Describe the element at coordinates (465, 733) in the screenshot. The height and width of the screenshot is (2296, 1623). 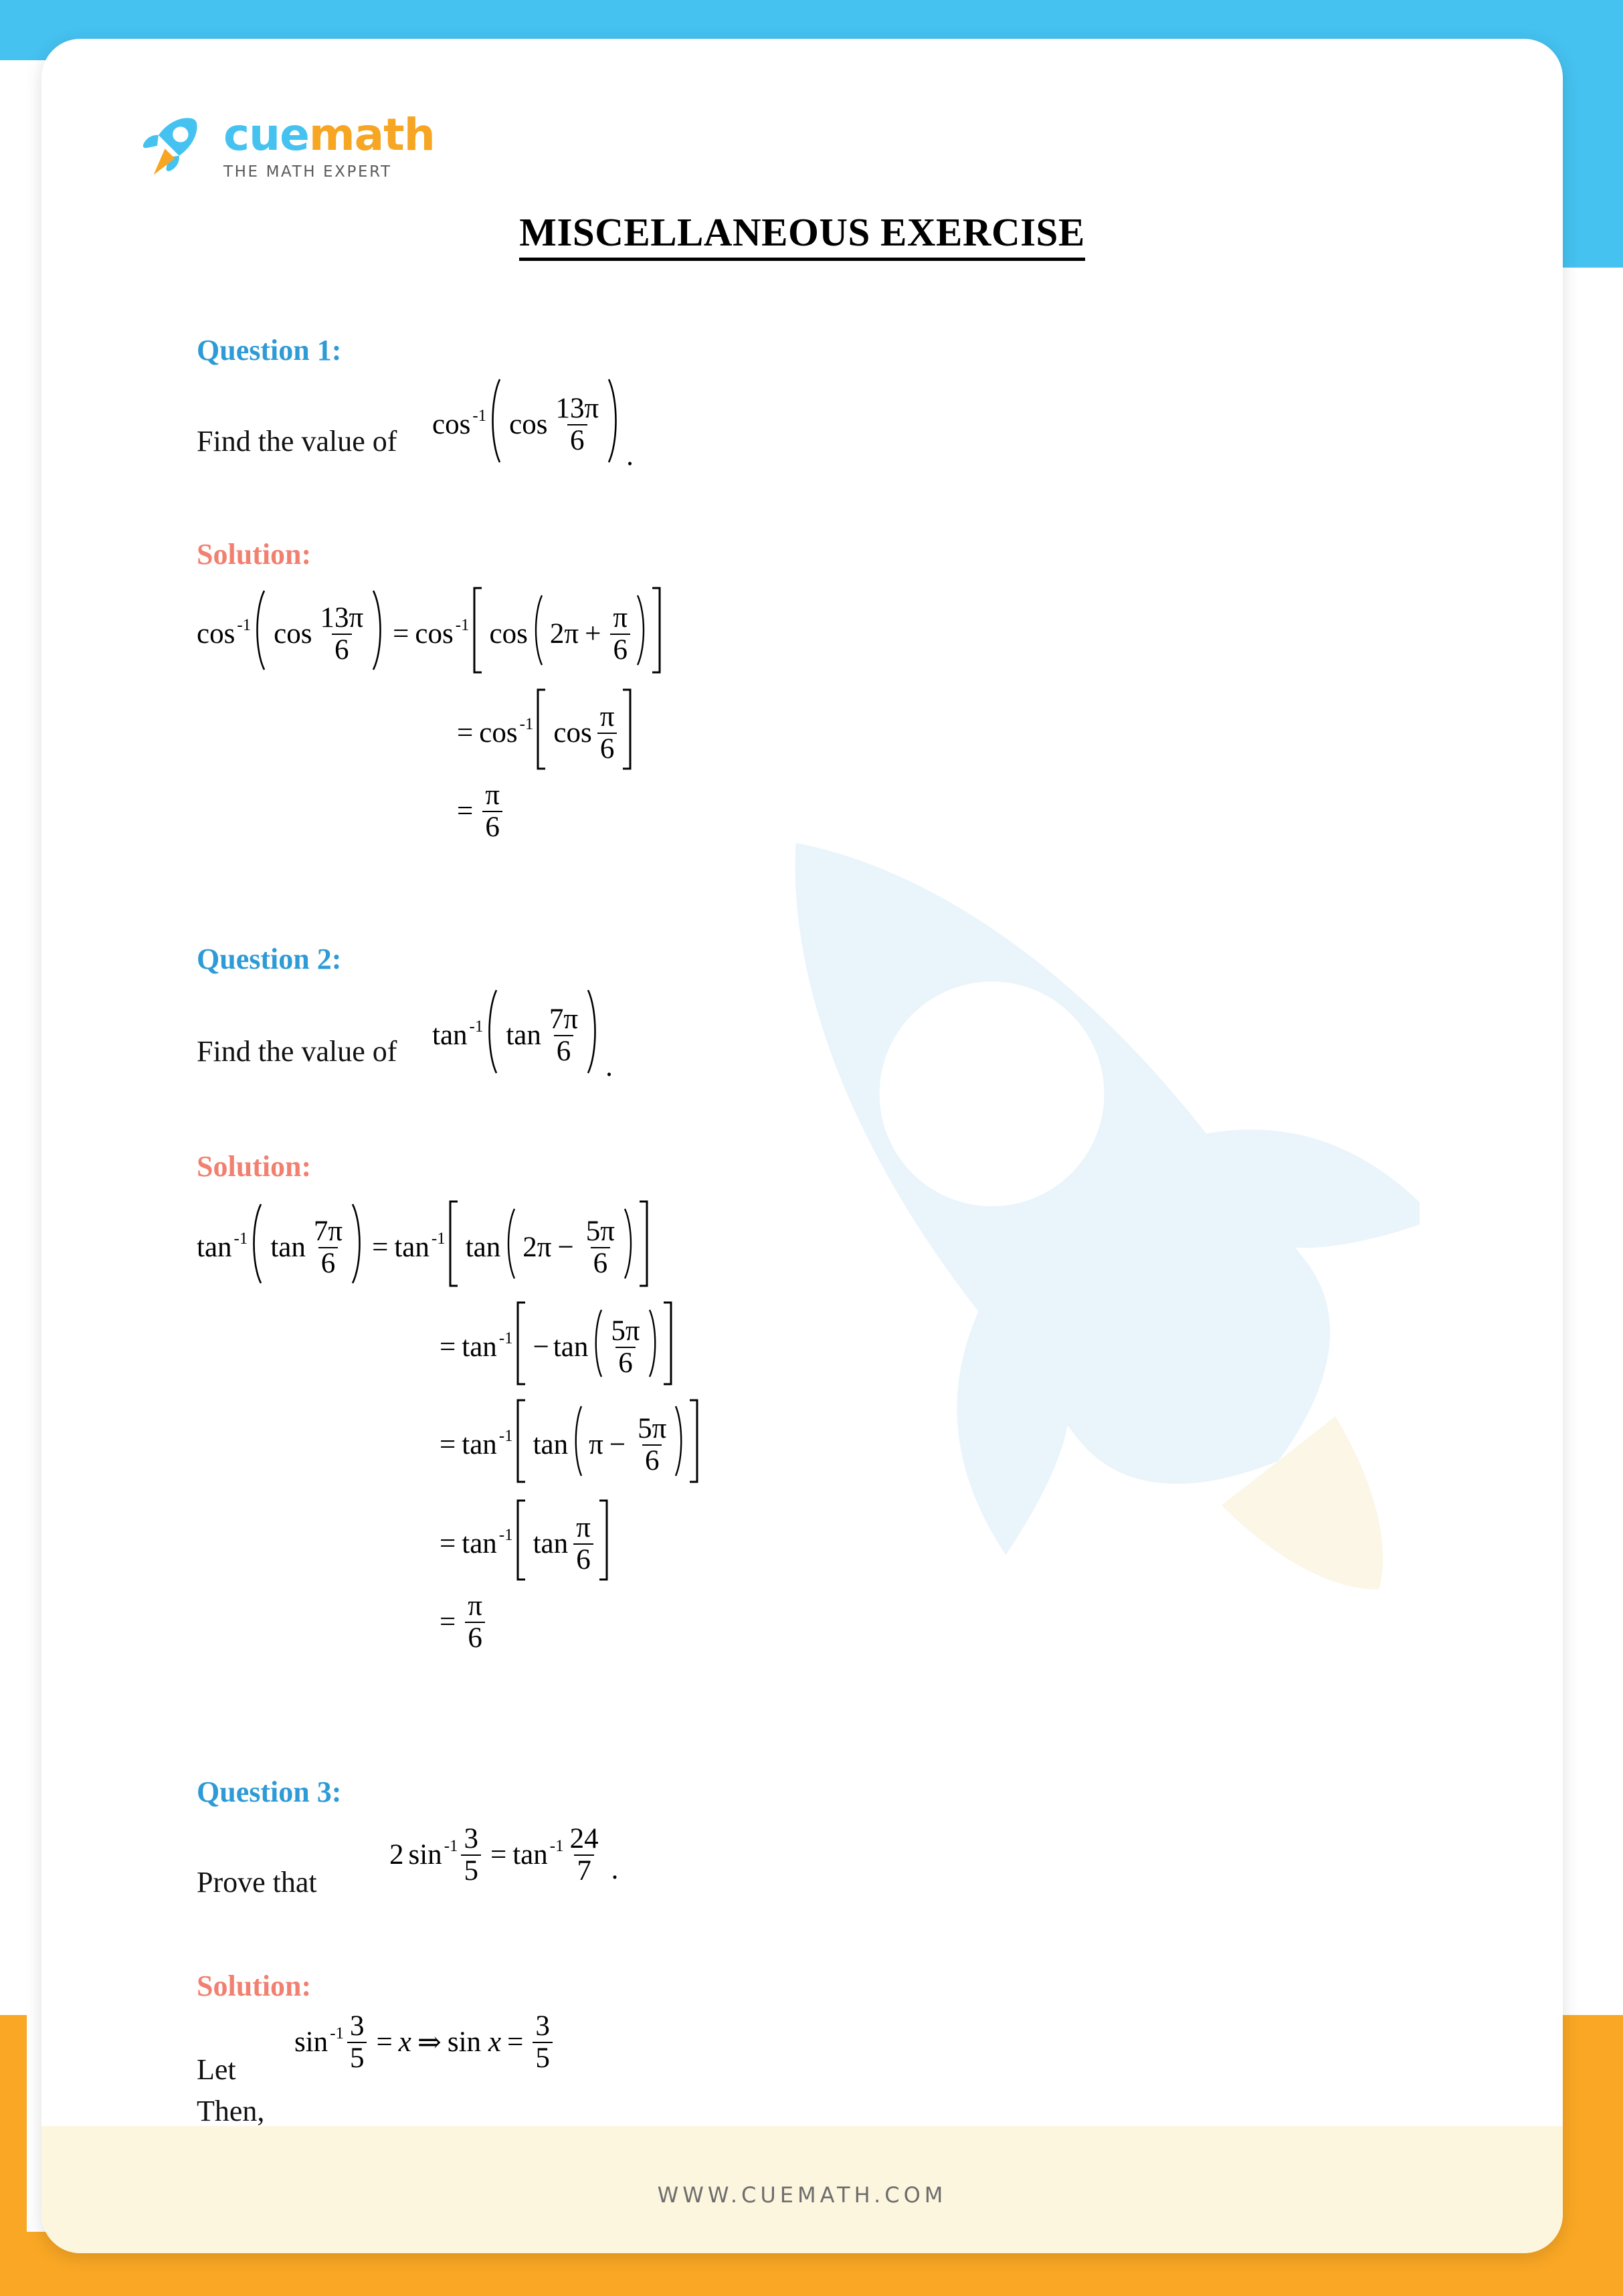
I see `q1s2-equals: =` at that location.